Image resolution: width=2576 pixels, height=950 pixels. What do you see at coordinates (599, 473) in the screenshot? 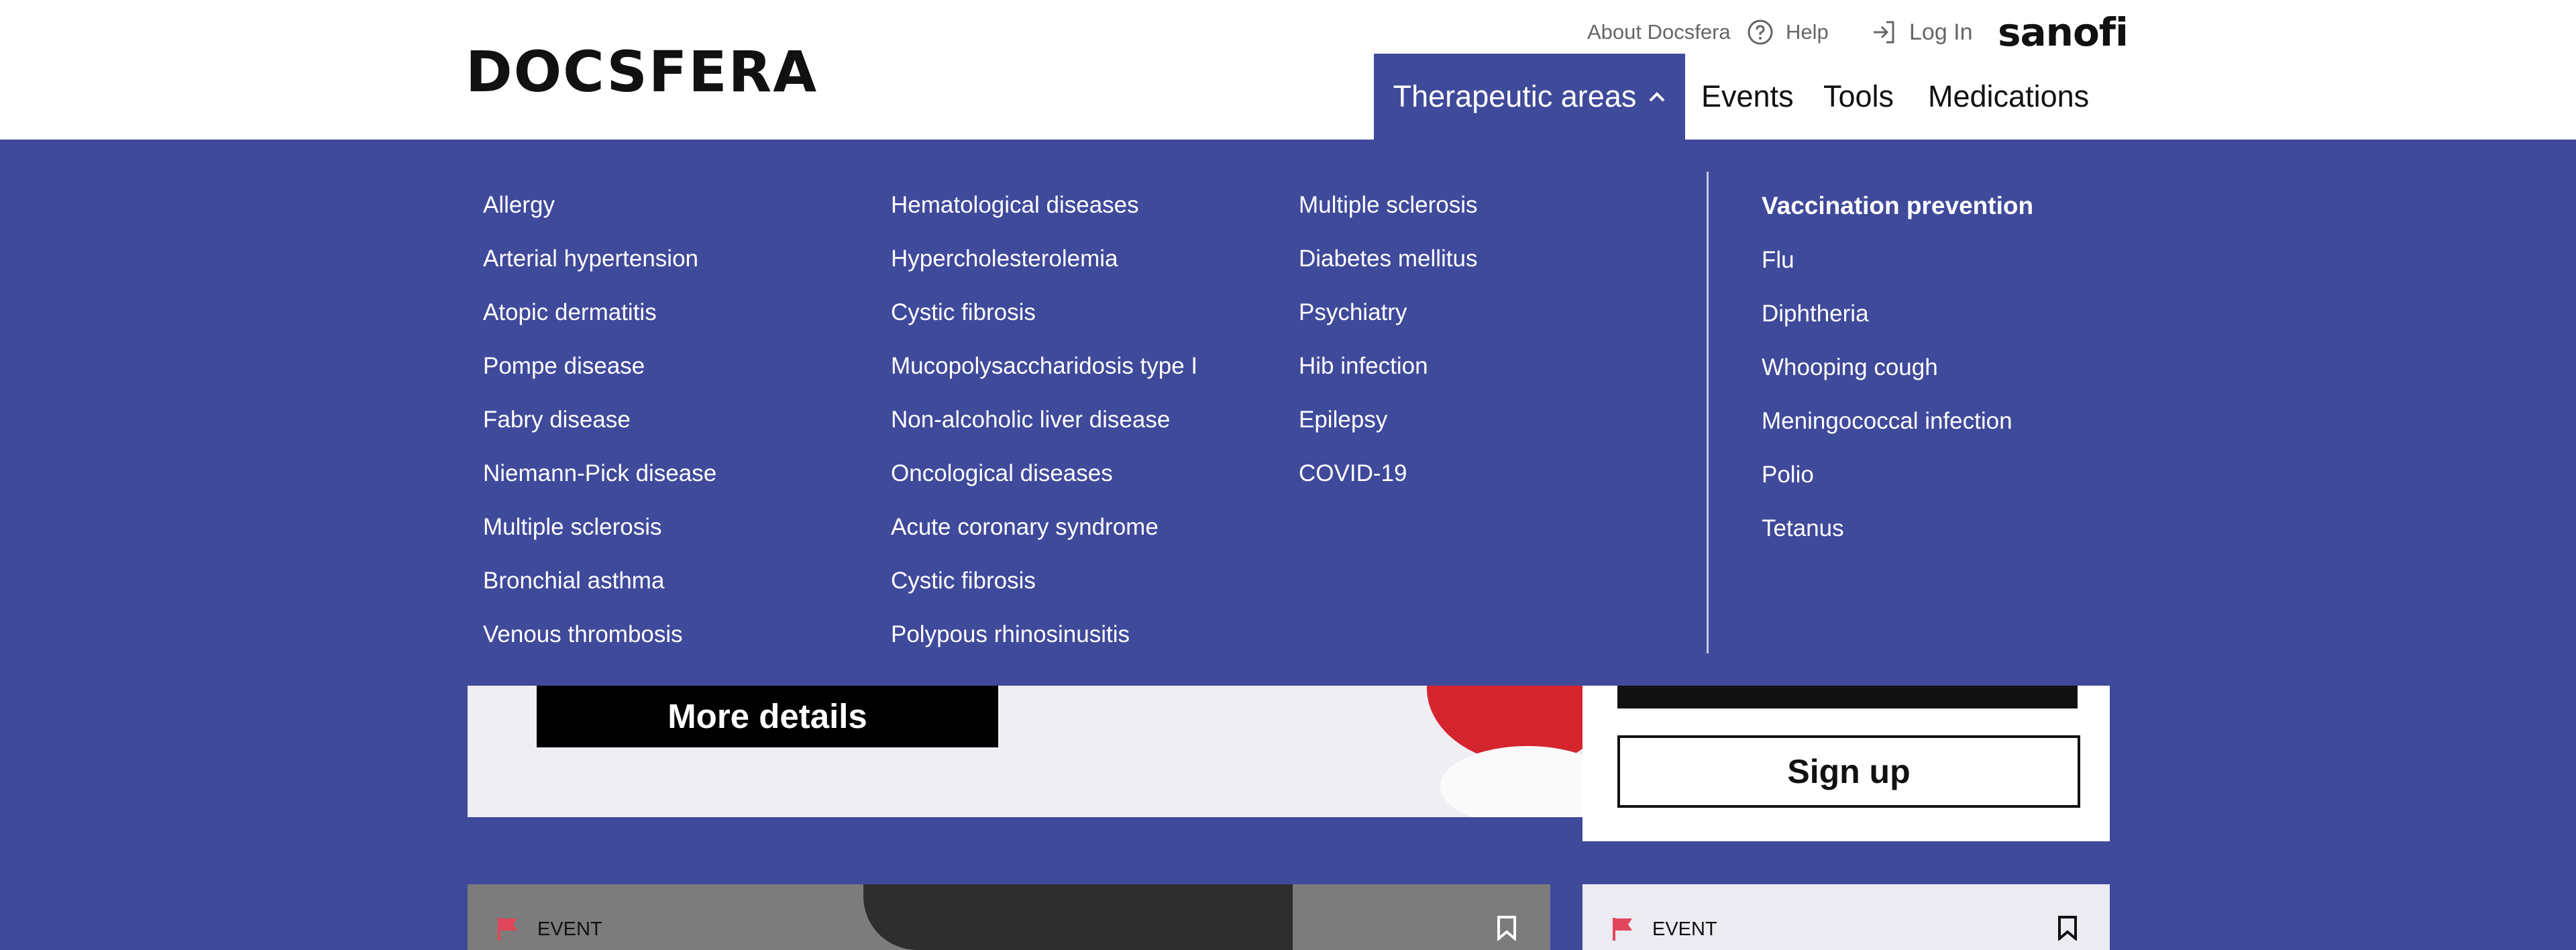
I see `menu-item: Niemann-Pick disease` at bounding box center [599, 473].